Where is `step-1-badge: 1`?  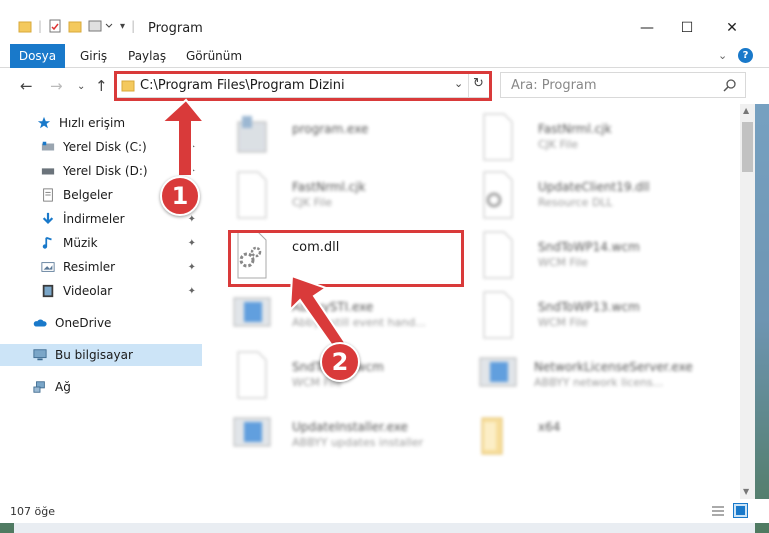 step-1-badge: 1 is located at coordinates (180, 196).